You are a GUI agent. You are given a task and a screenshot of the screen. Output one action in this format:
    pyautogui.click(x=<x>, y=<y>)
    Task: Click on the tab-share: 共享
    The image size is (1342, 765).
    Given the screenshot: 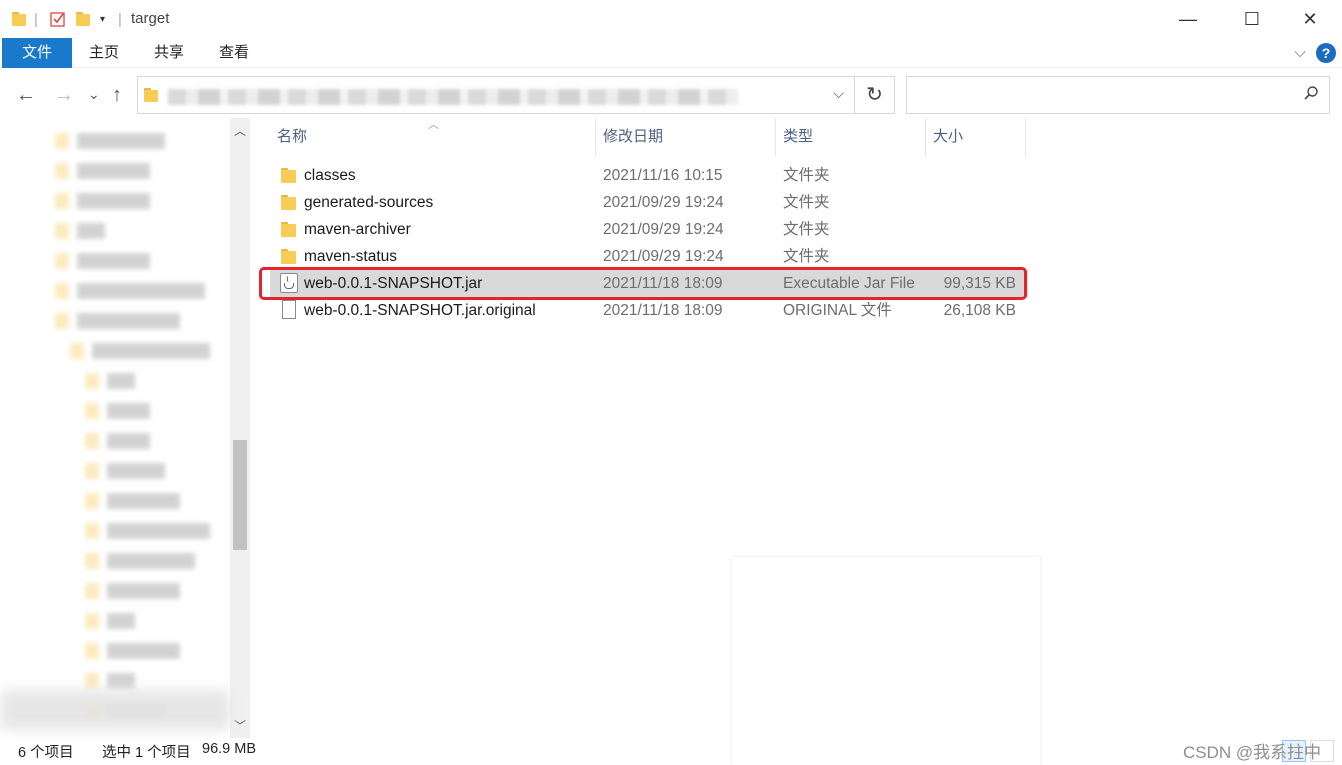 What is the action you would take?
    pyautogui.click(x=169, y=53)
    